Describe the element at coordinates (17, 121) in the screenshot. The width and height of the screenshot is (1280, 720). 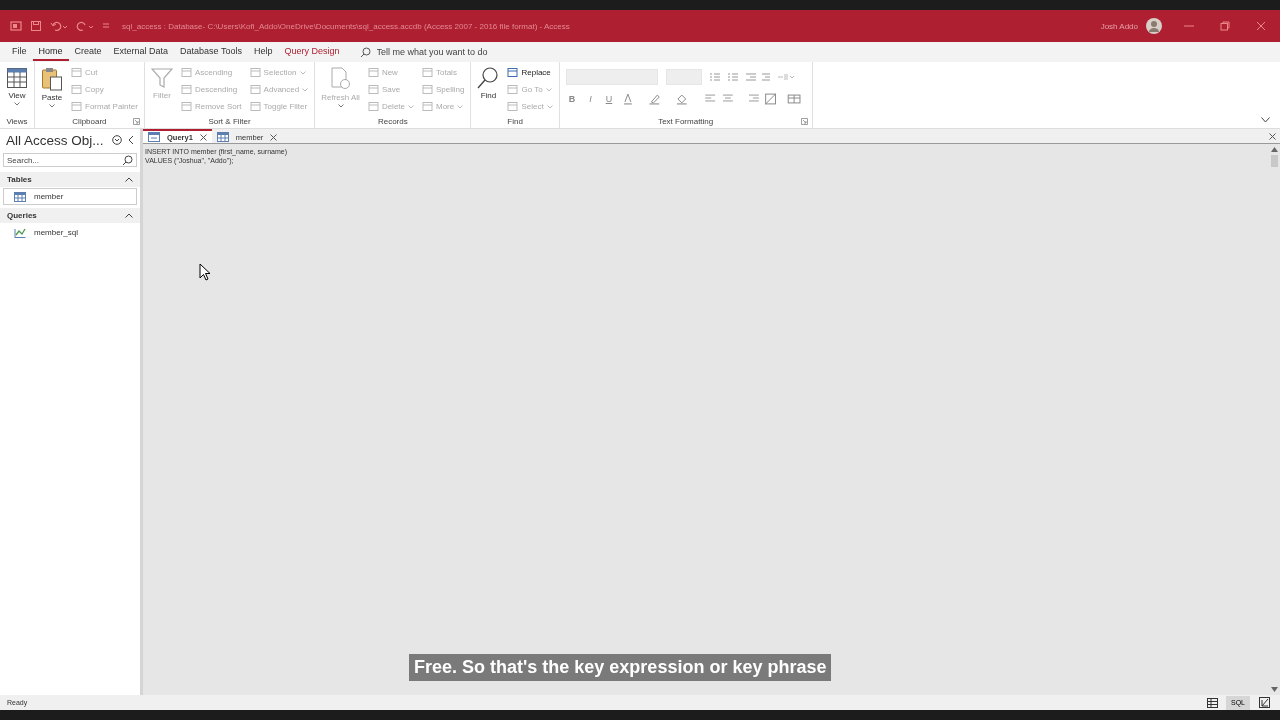
I see `group-label: Views` at that location.